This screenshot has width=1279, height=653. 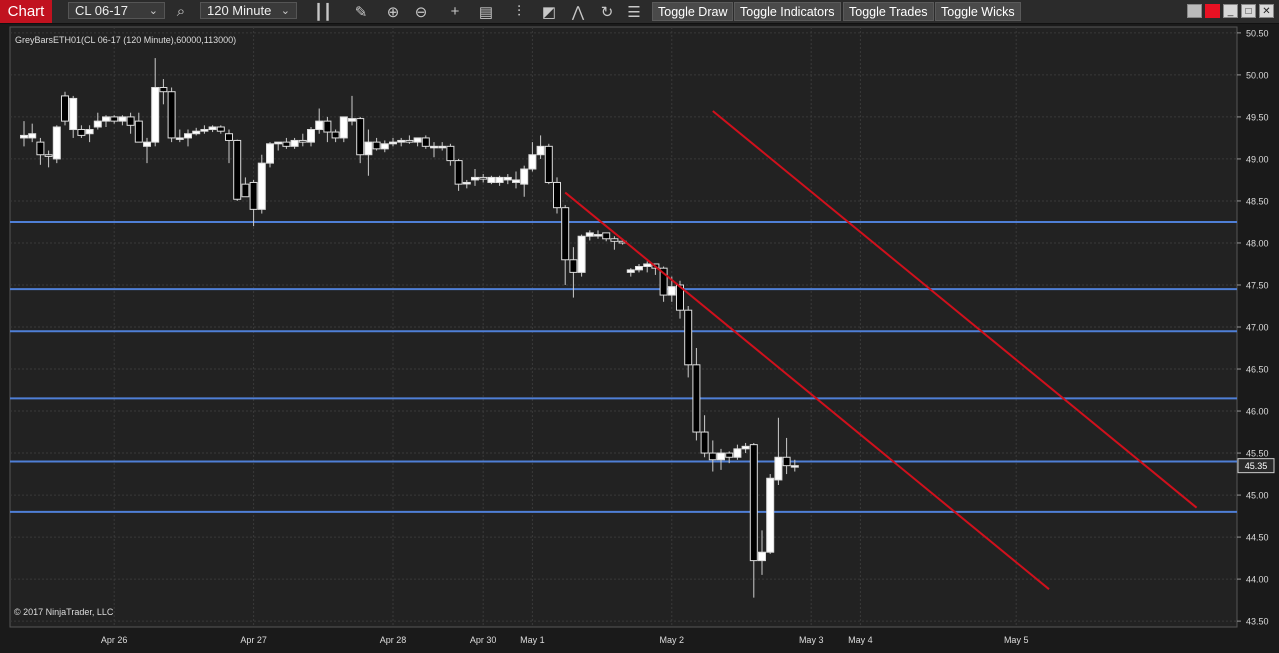 I want to click on x-tick-label: Apr 26, so click(x=114, y=640).